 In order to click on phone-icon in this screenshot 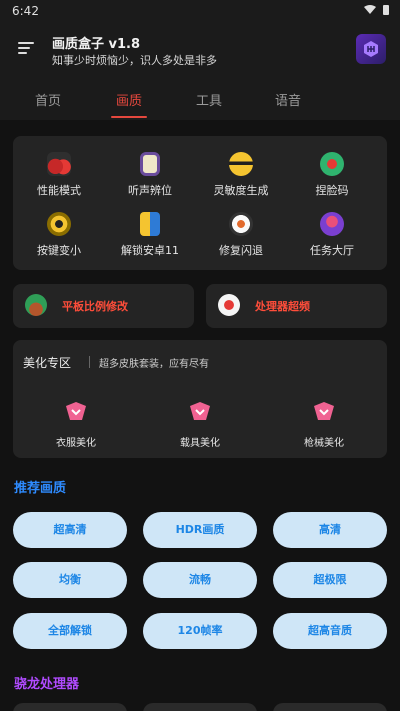, I will do `click(332, 164)`.